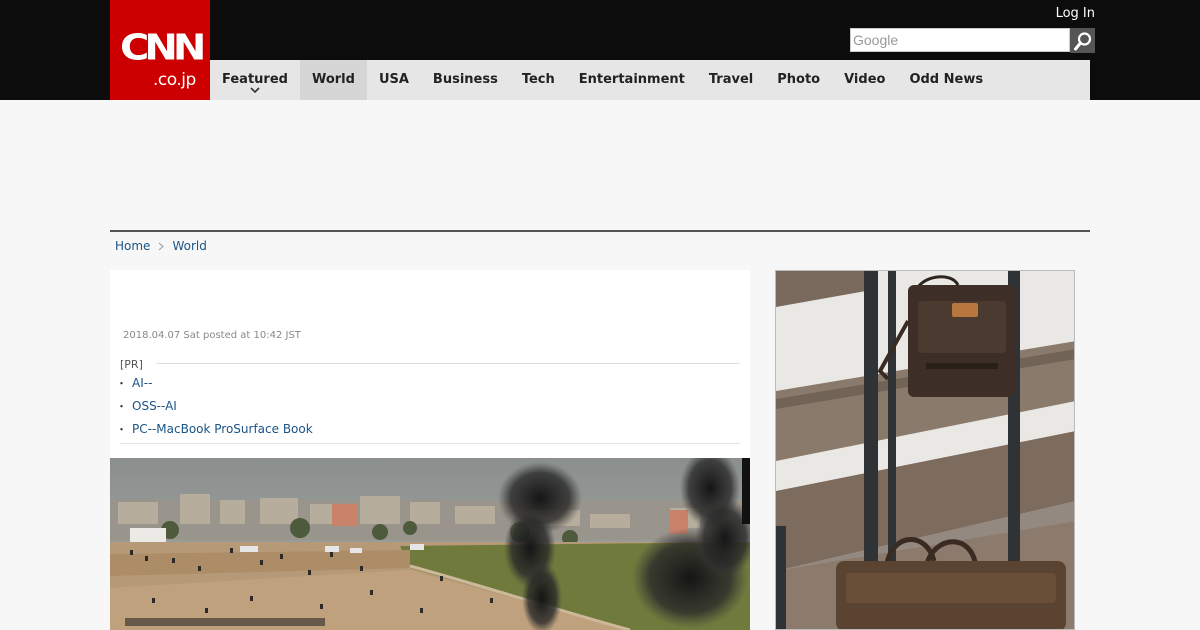 This screenshot has width=1200, height=630. I want to click on nav-item-label: Photo, so click(799, 79).